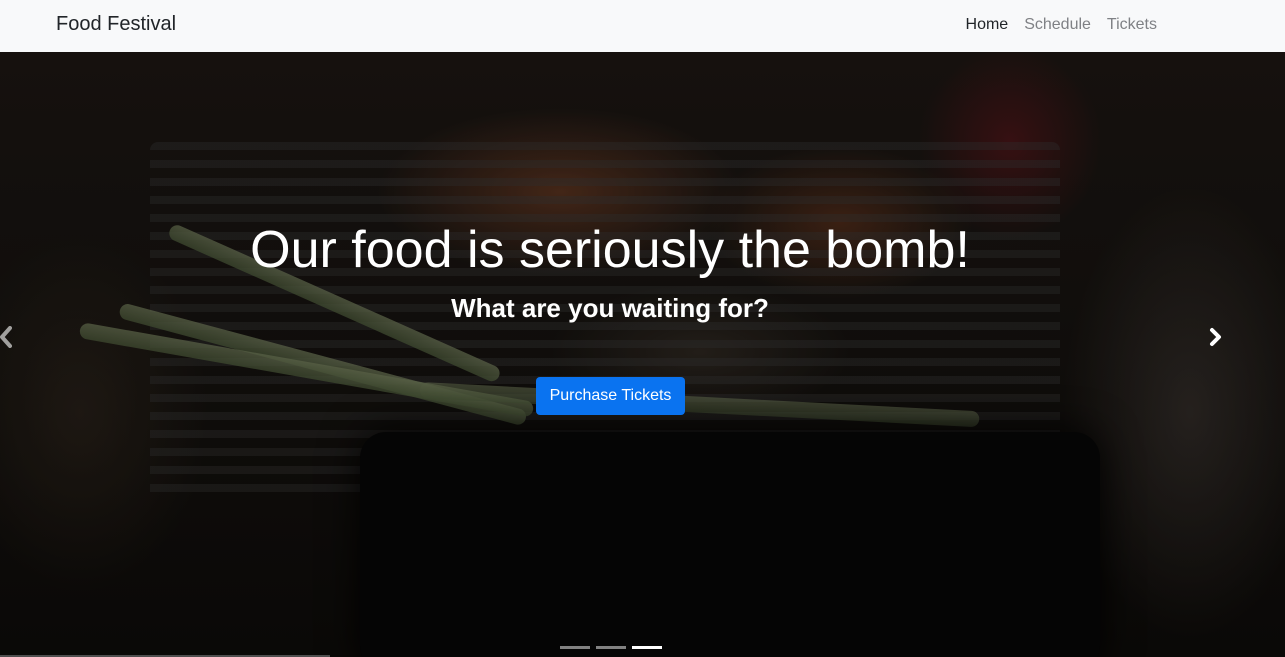  What do you see at coordinates (610, 250) in the screenshot?
I see `hero-headline: Our food is seriously the bomb!` at bounding box center [610, 250].